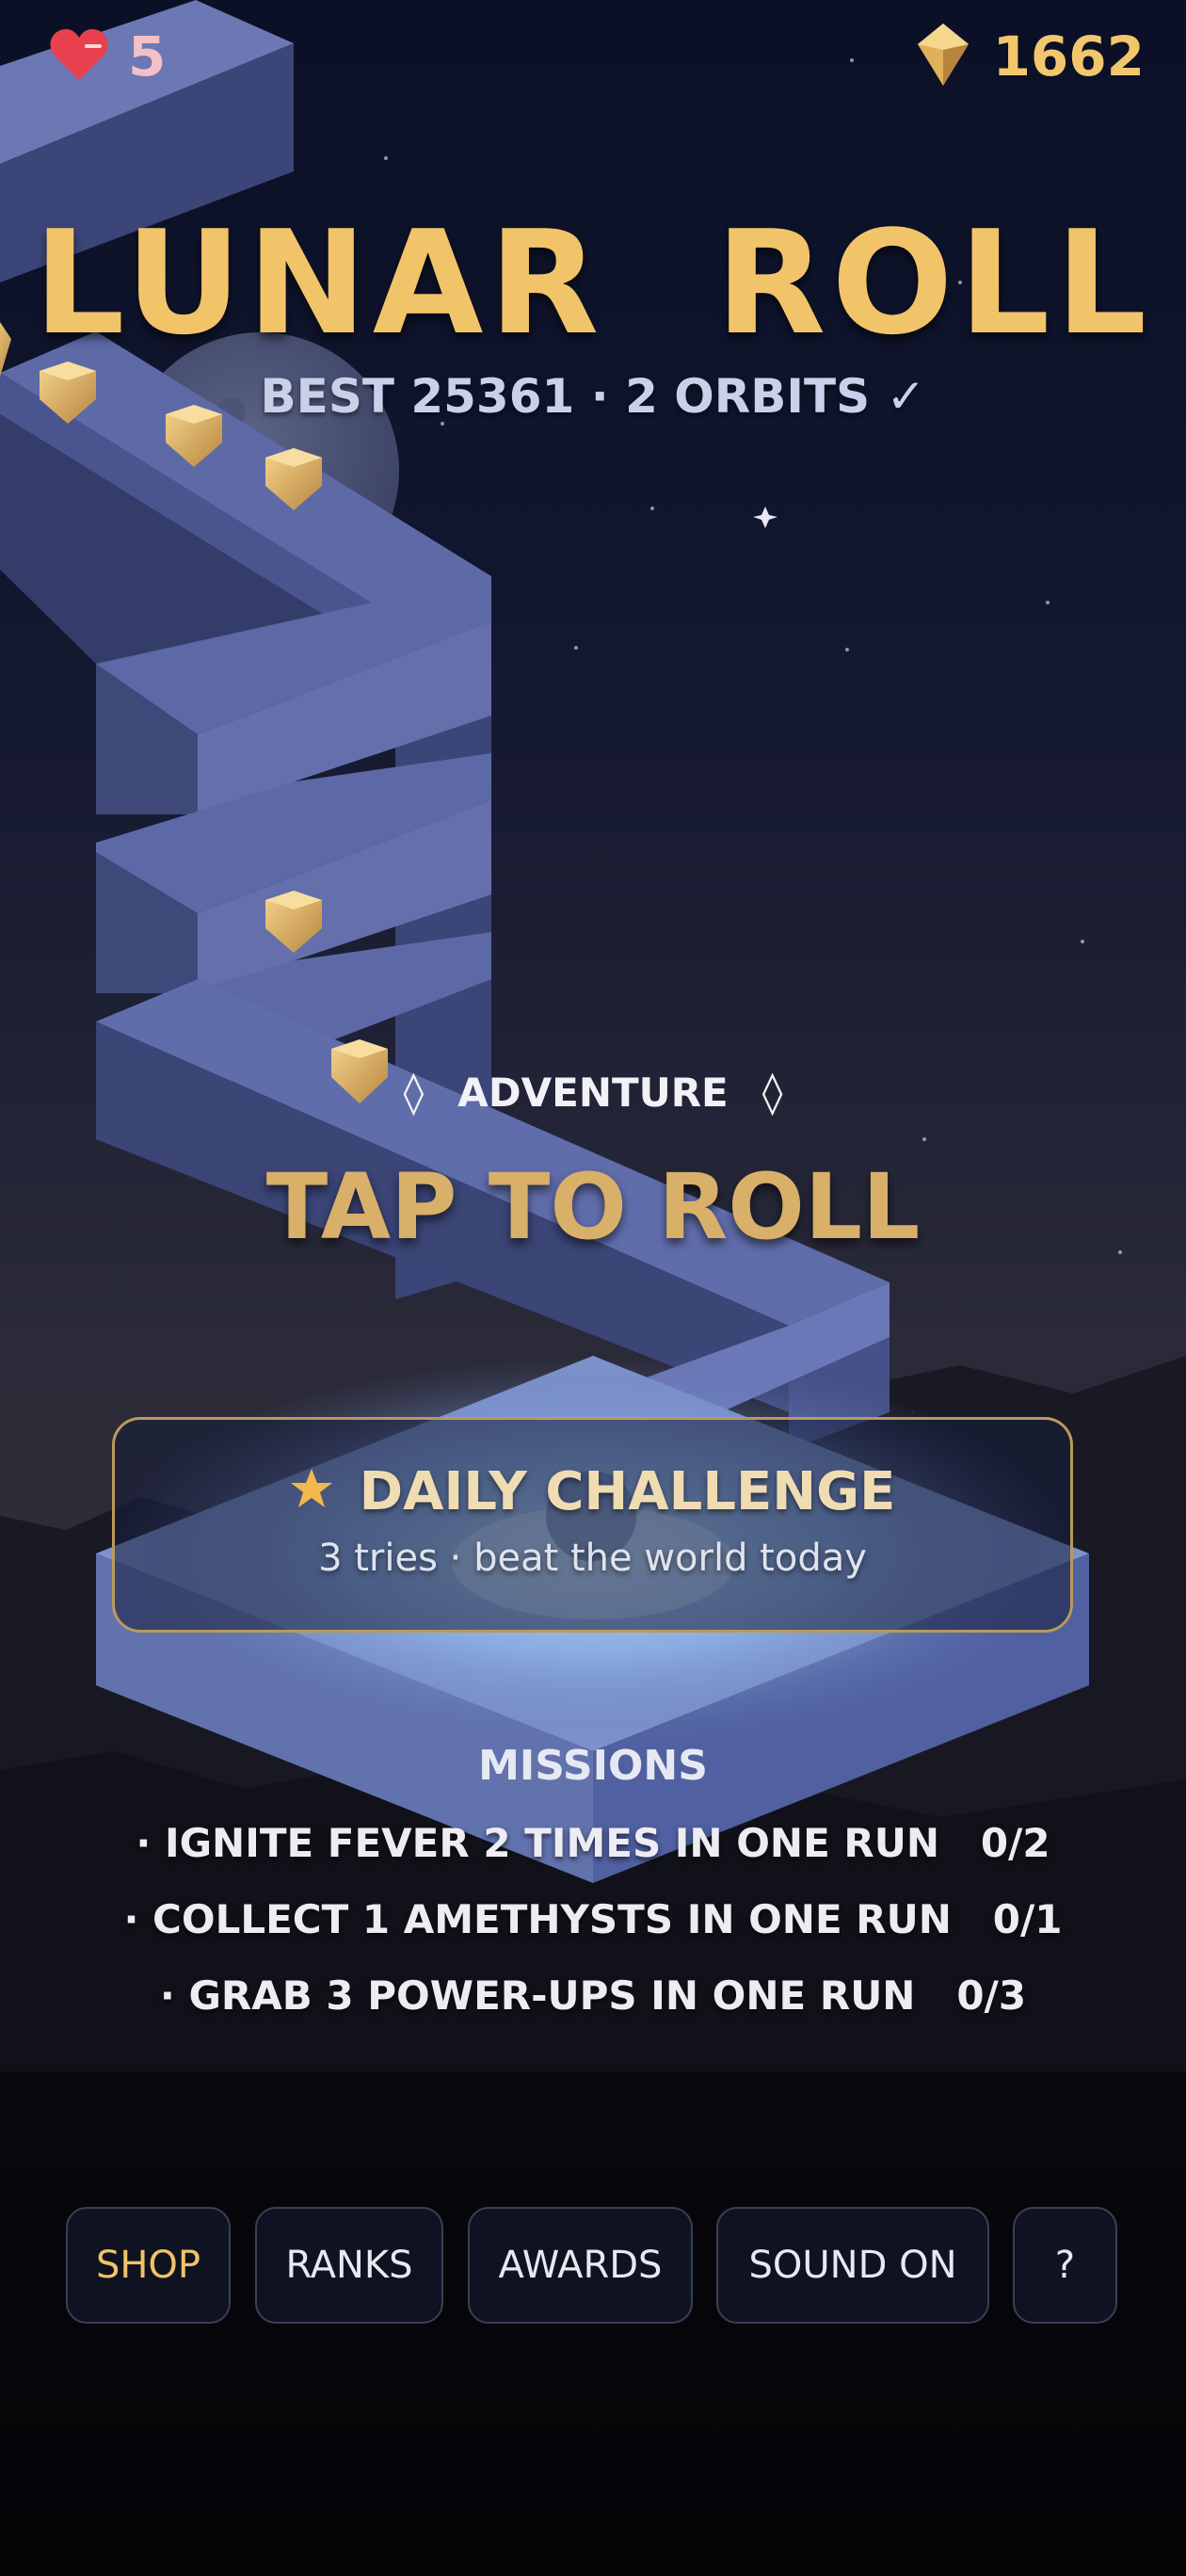 The height and width of the screenshot is (2576, 1186). Describe the element at coordinates (593, 1207) in the screenshot. I see `tap-to-roll-prompt: TAP TO ROLL` at that location.